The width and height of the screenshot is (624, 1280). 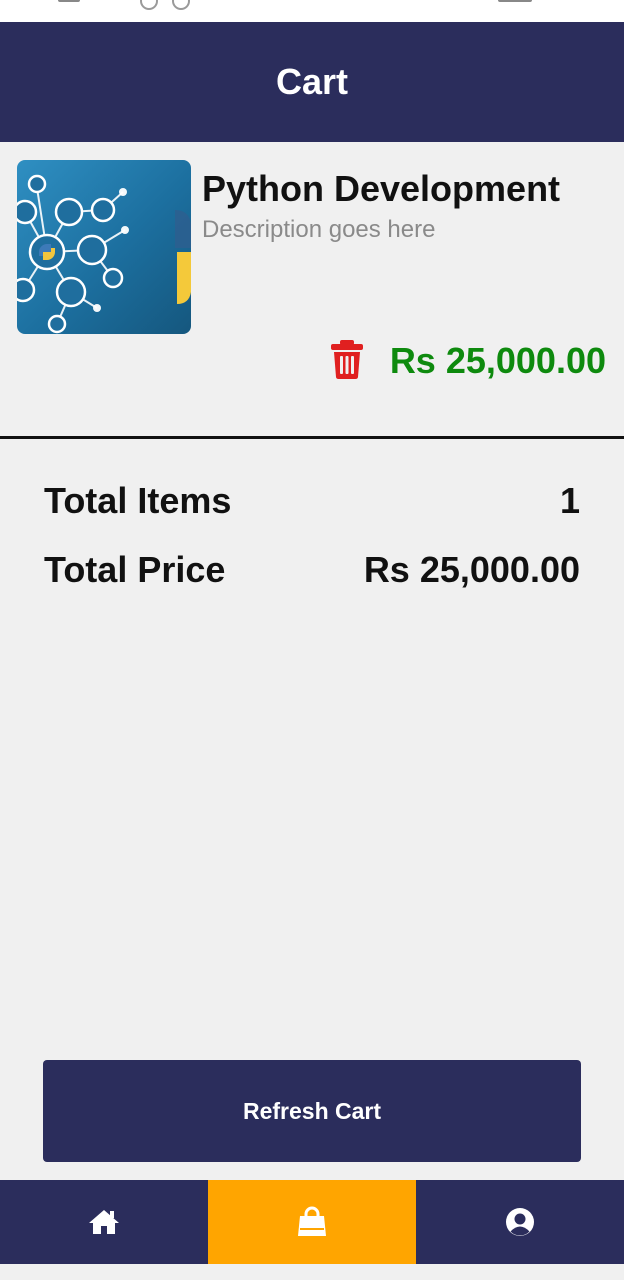 I want to click on total-items-label: Total Items, so click(x=138, y=500).